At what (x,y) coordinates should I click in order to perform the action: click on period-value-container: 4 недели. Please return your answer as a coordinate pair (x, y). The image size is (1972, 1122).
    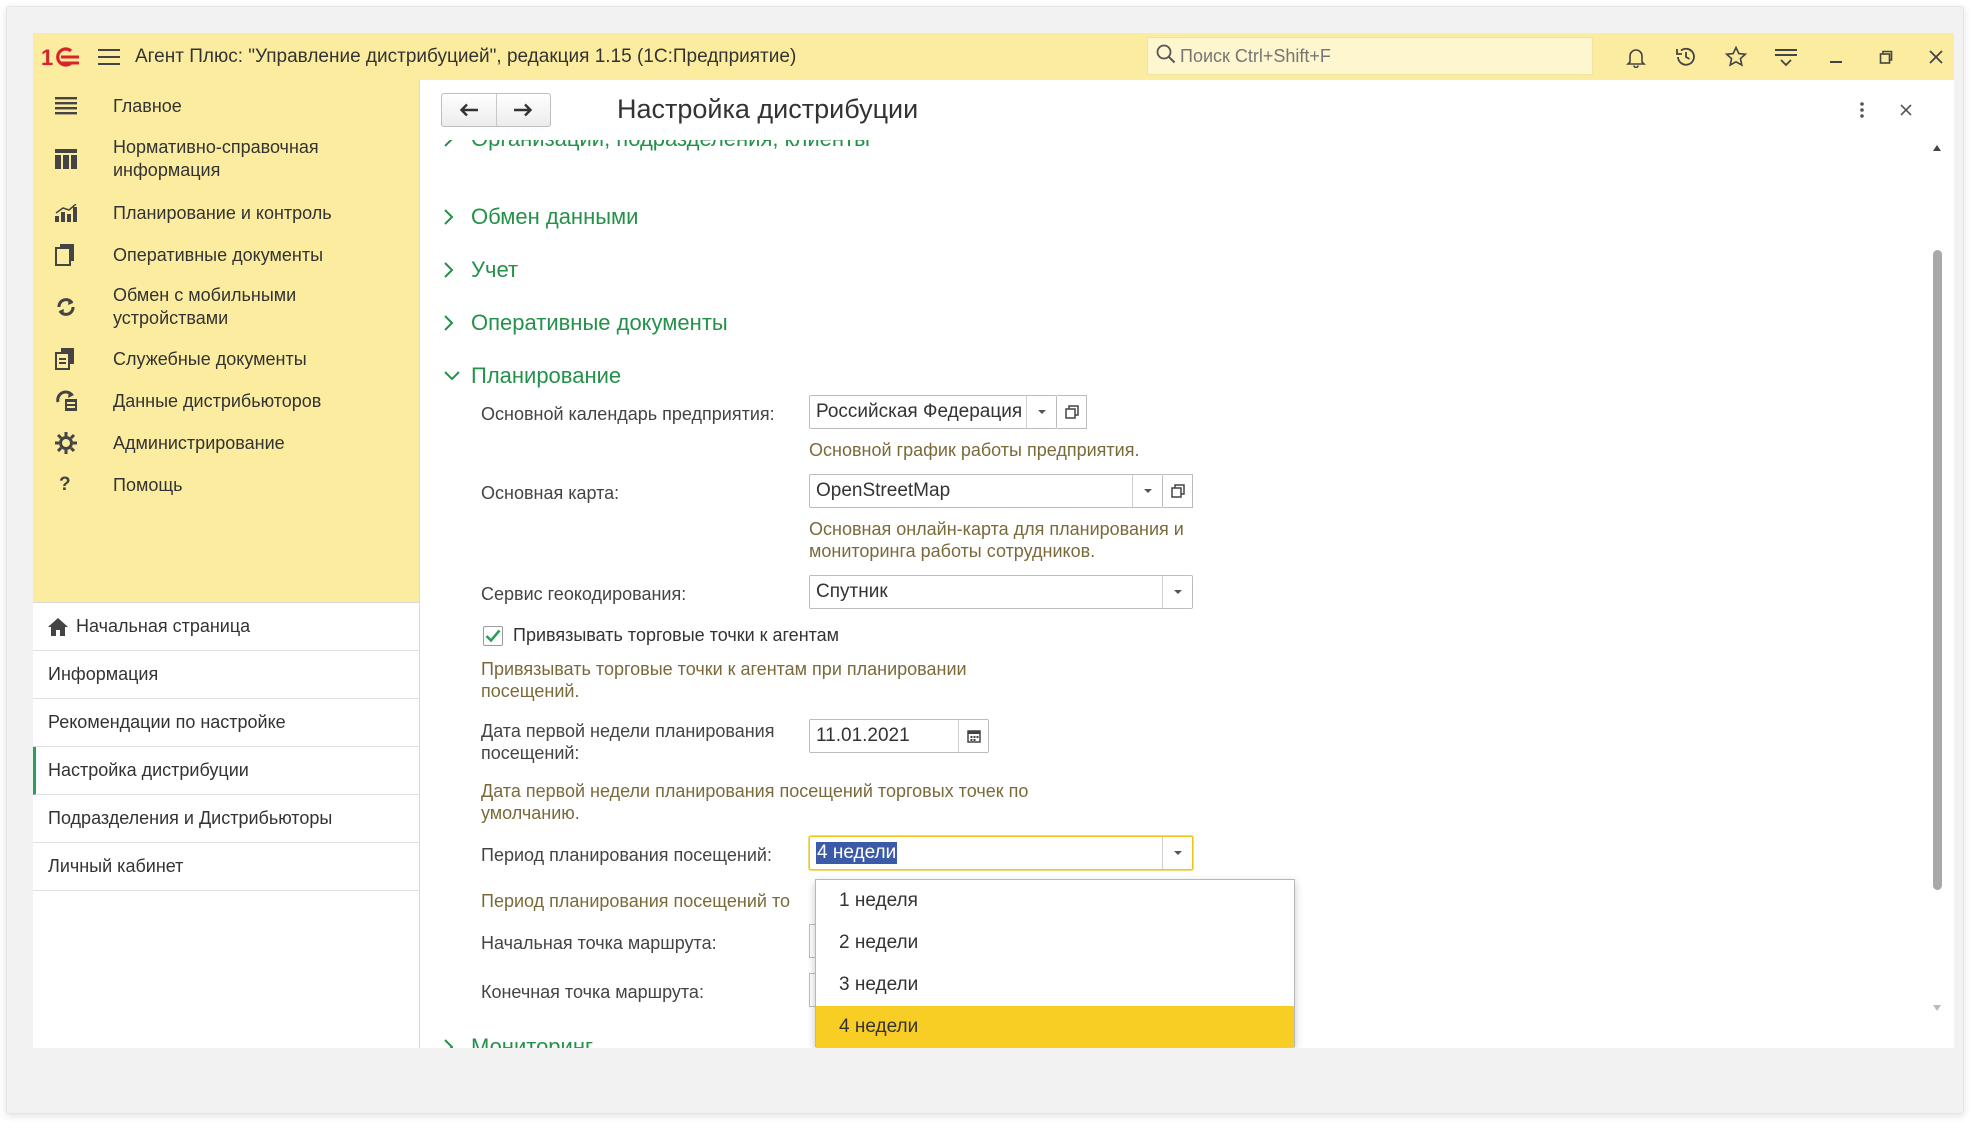
    Looking at the image, I should click on (986, 853).